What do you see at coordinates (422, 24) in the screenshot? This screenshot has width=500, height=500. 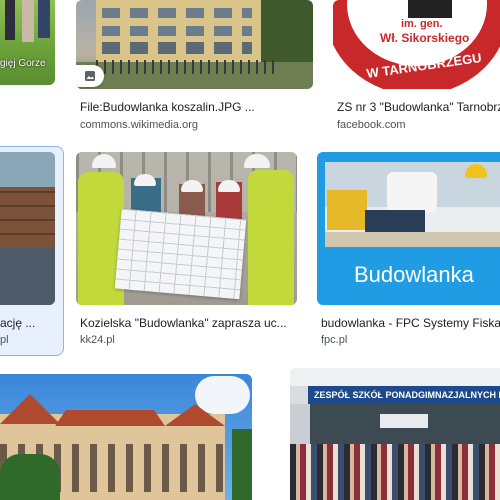 I see `logo-text-line1: im. gen.` at bounding box center [422, 24].